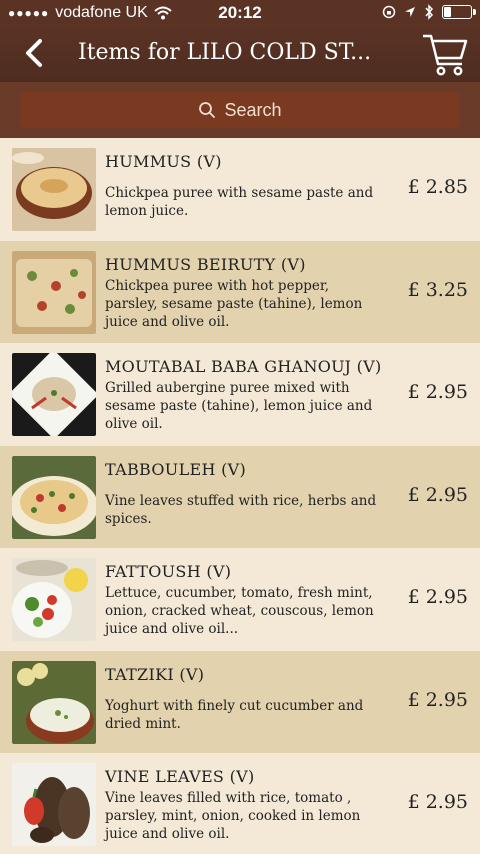 Image resolution: width=480 pixels, height=854 pixels. I want to click on hummus-photo, so click(54, 189).